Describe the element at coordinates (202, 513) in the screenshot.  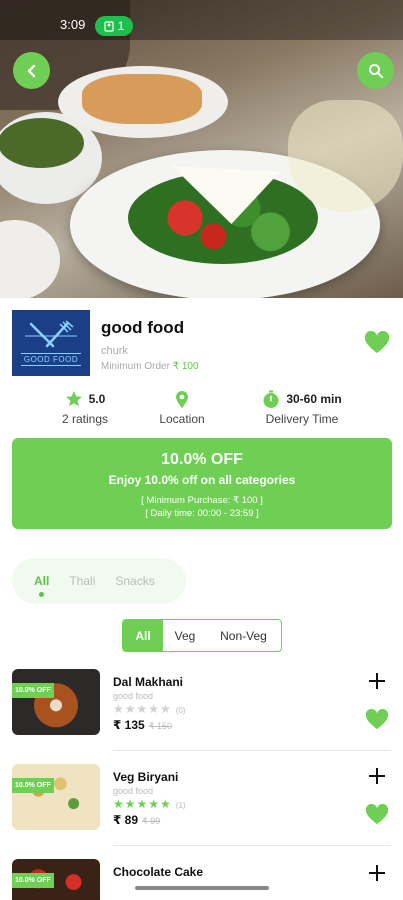
I see `discount-daily-time: [ Daily time: 00:00 - 23:59 ]` at that location.